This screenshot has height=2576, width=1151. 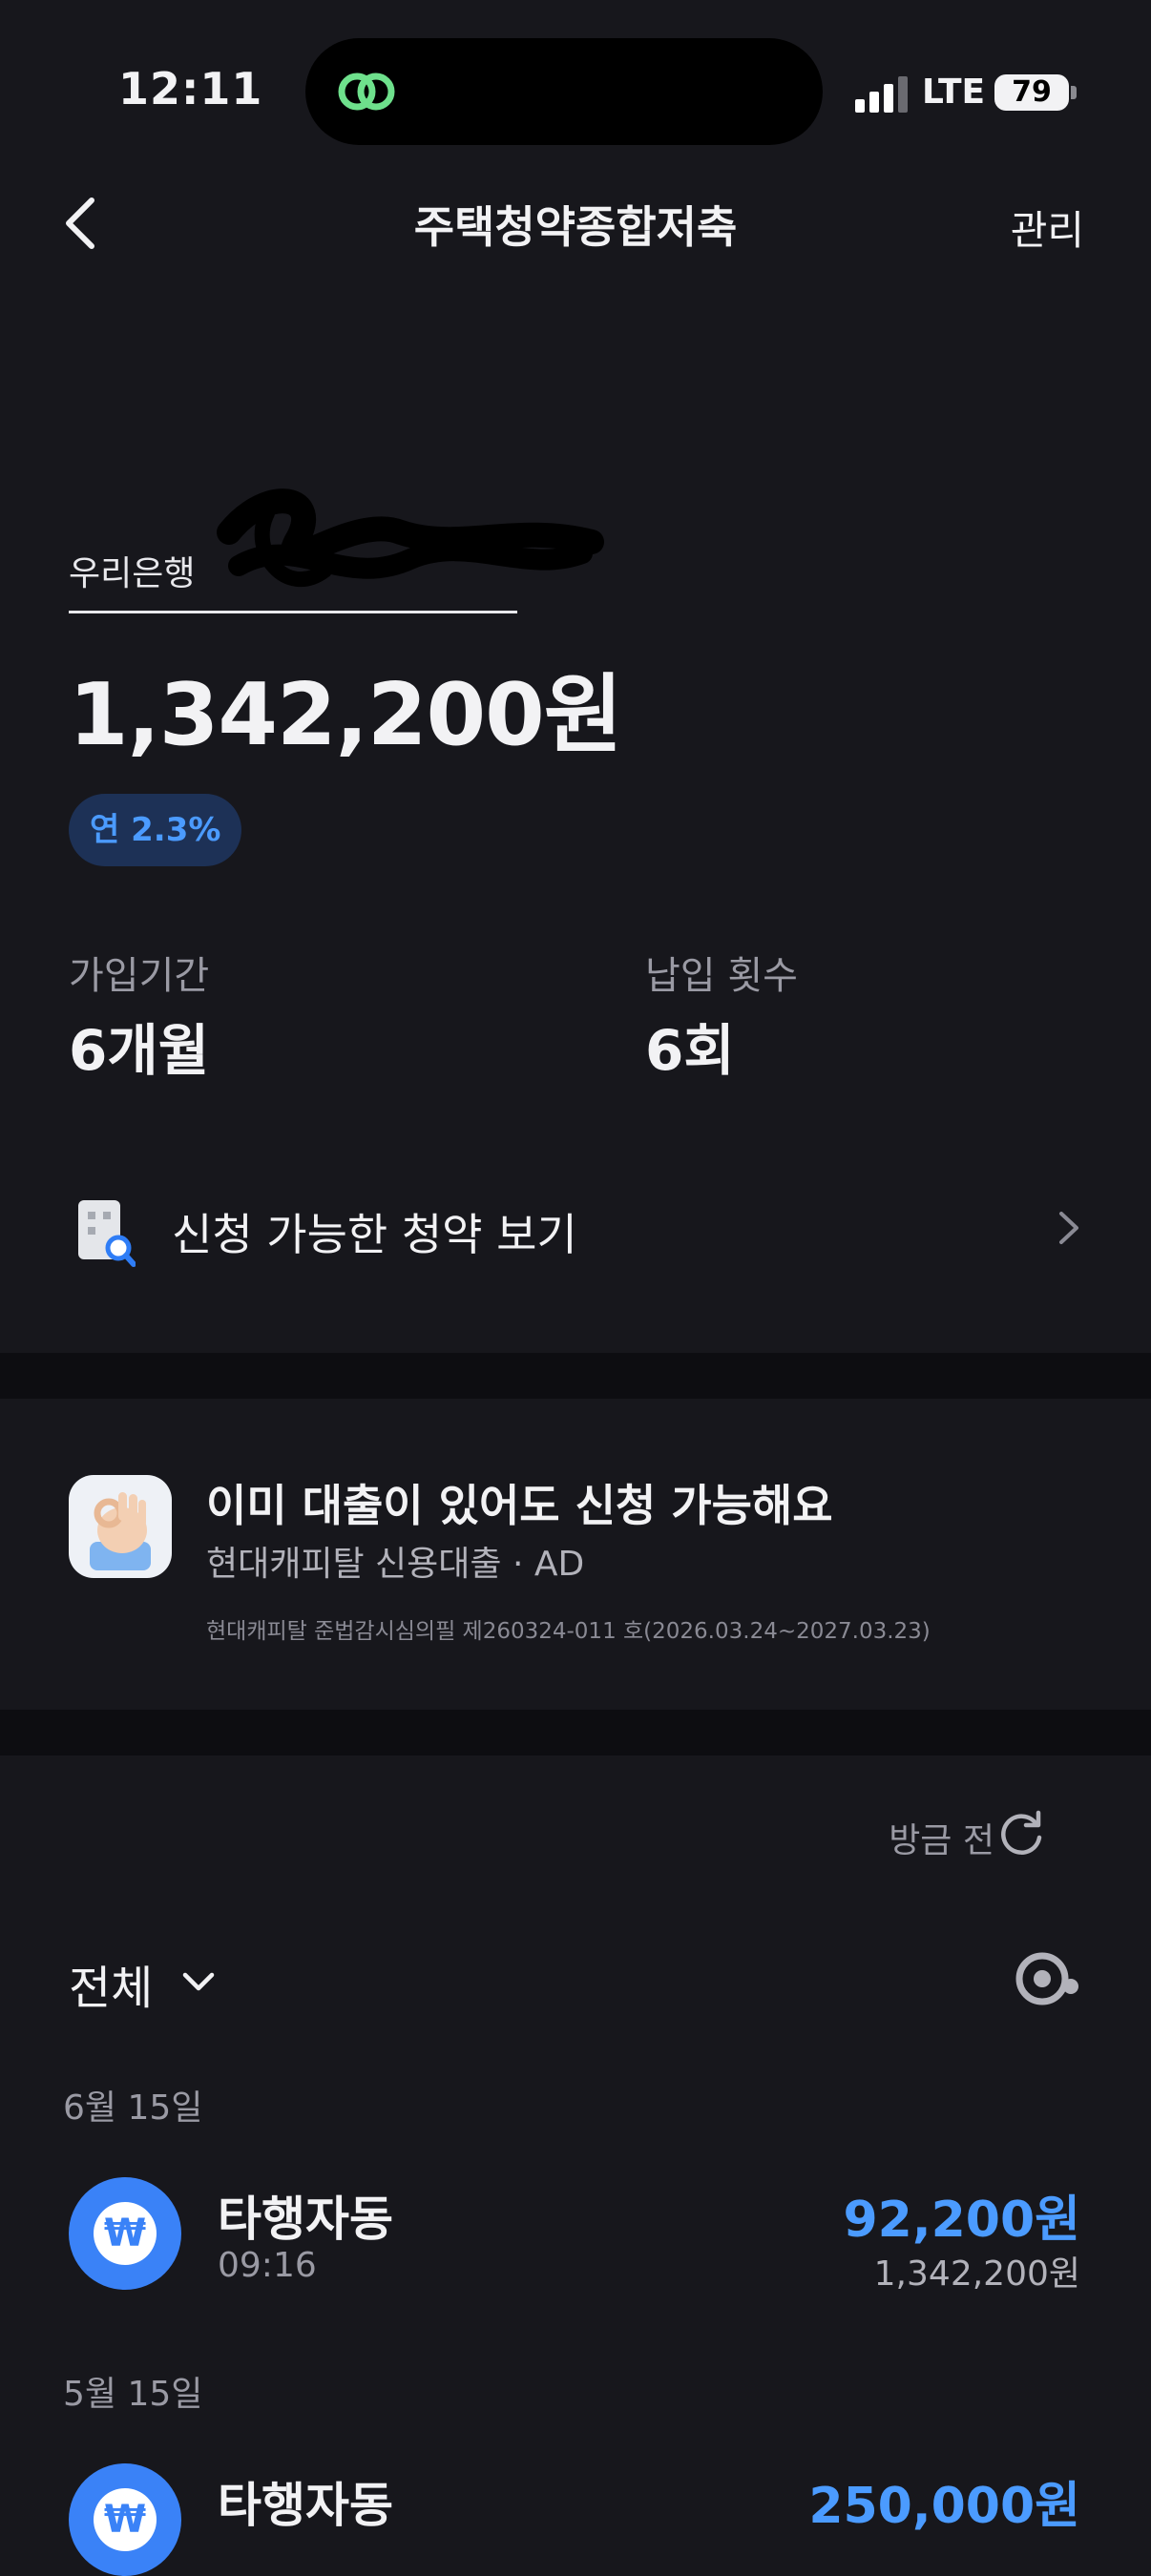 What do you see at coordinates (267, 2265) in the screenshot?
I see `transaction-time: 09:16` at bounding box center [267, 2265].